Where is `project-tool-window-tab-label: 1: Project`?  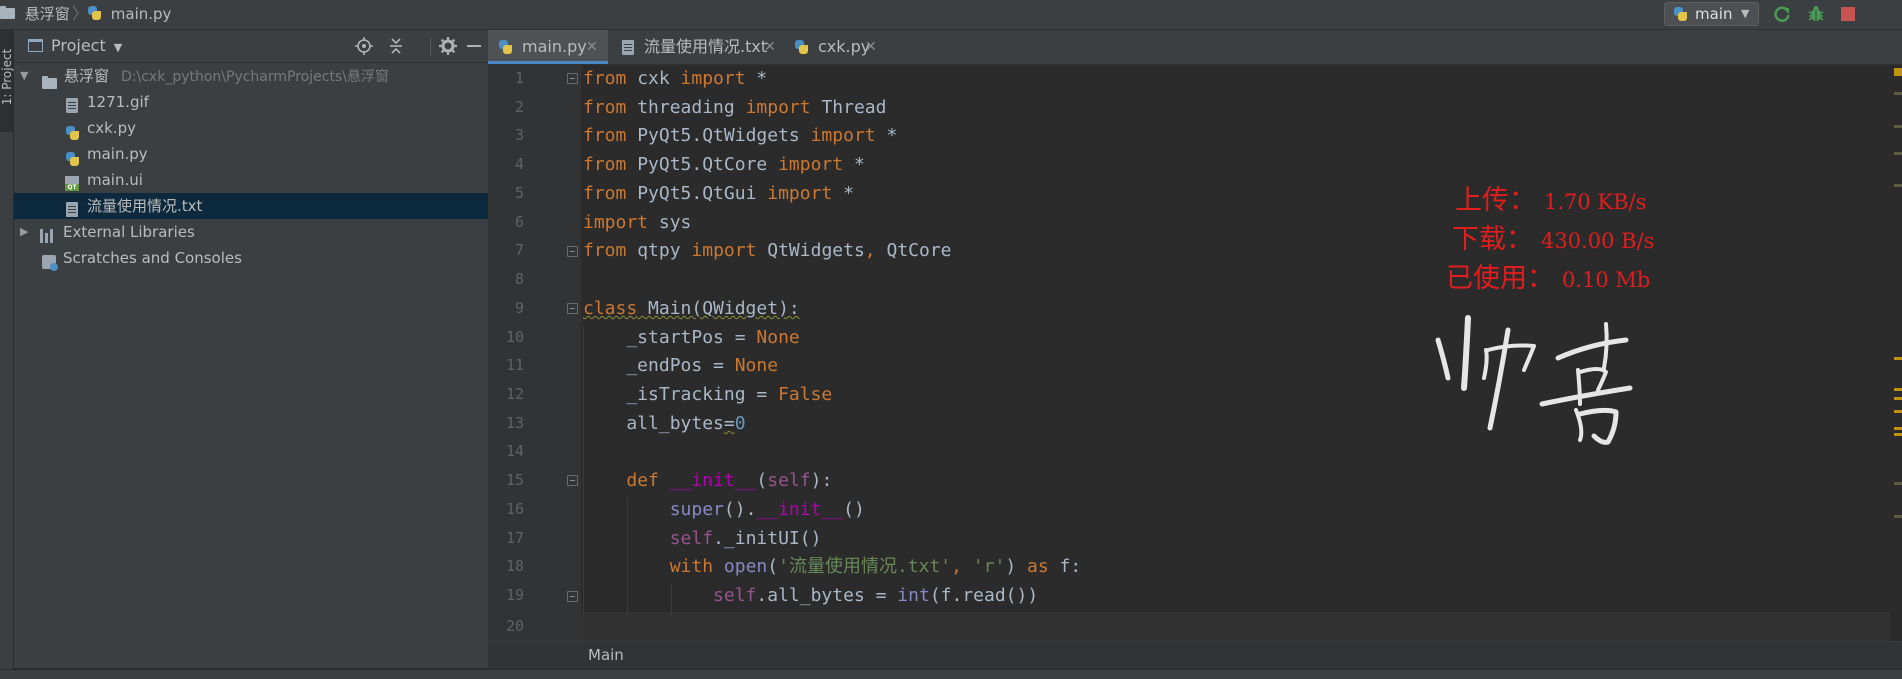 project-tool-window-tab-label: 1: Project is located at coordinates (7, 77).